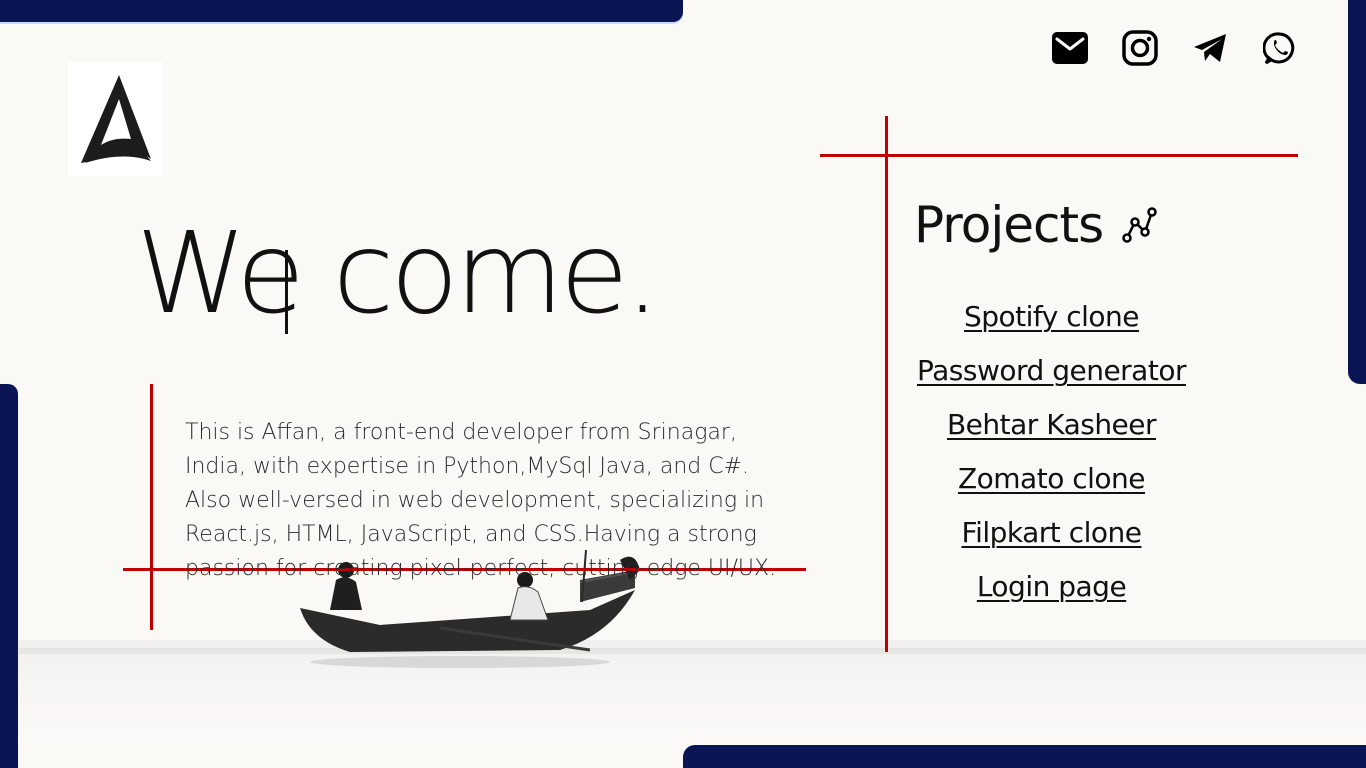 The image size is (1366, 768). I want to click on logo-mark-icon, so click(115, 119).